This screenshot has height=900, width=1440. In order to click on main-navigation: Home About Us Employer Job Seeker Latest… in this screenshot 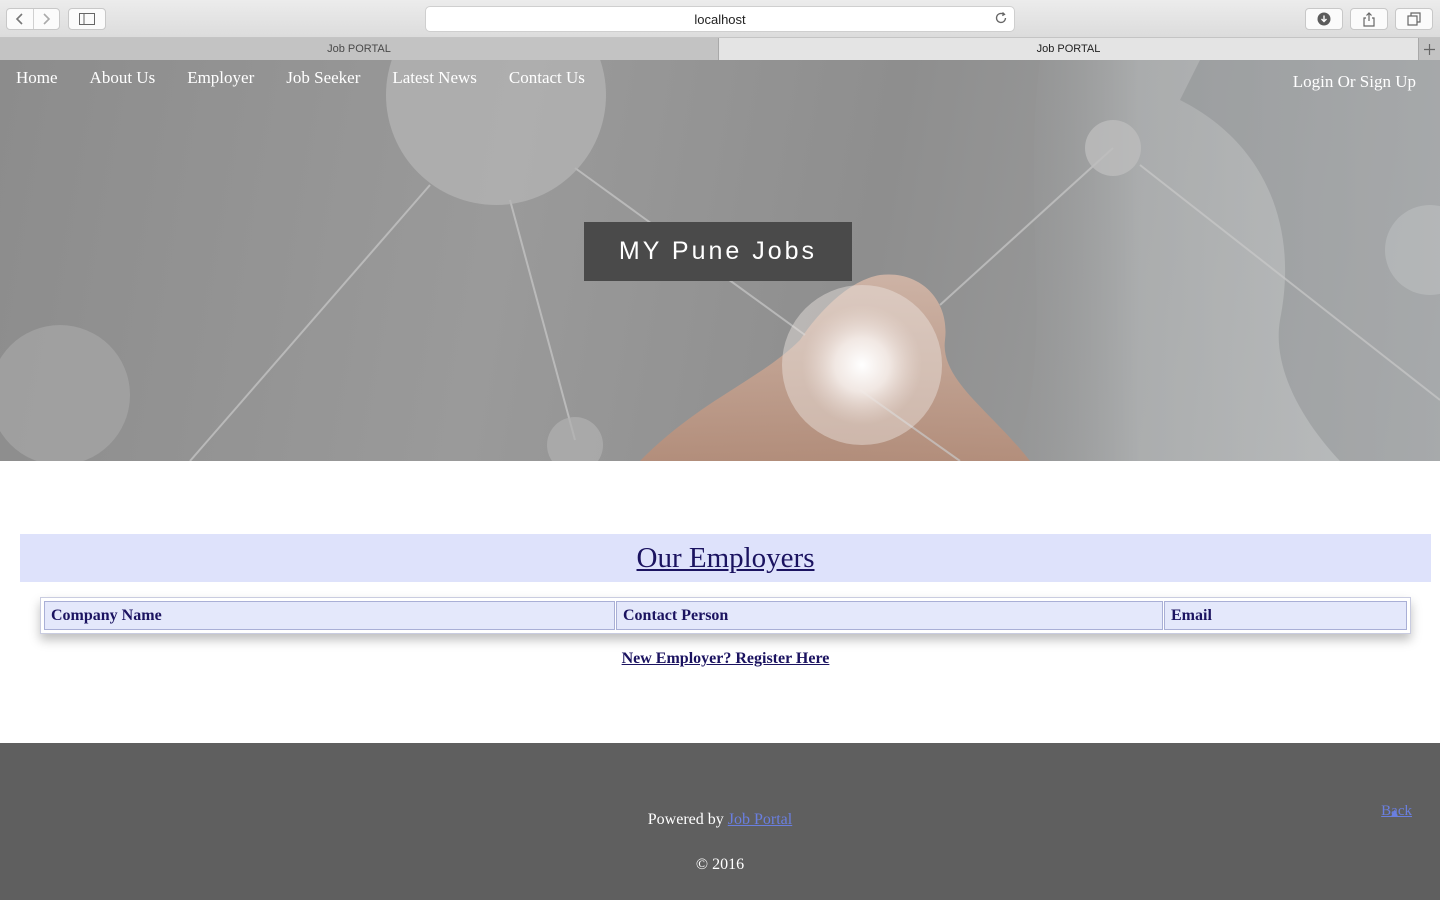, I will do `click(316, 78)`.